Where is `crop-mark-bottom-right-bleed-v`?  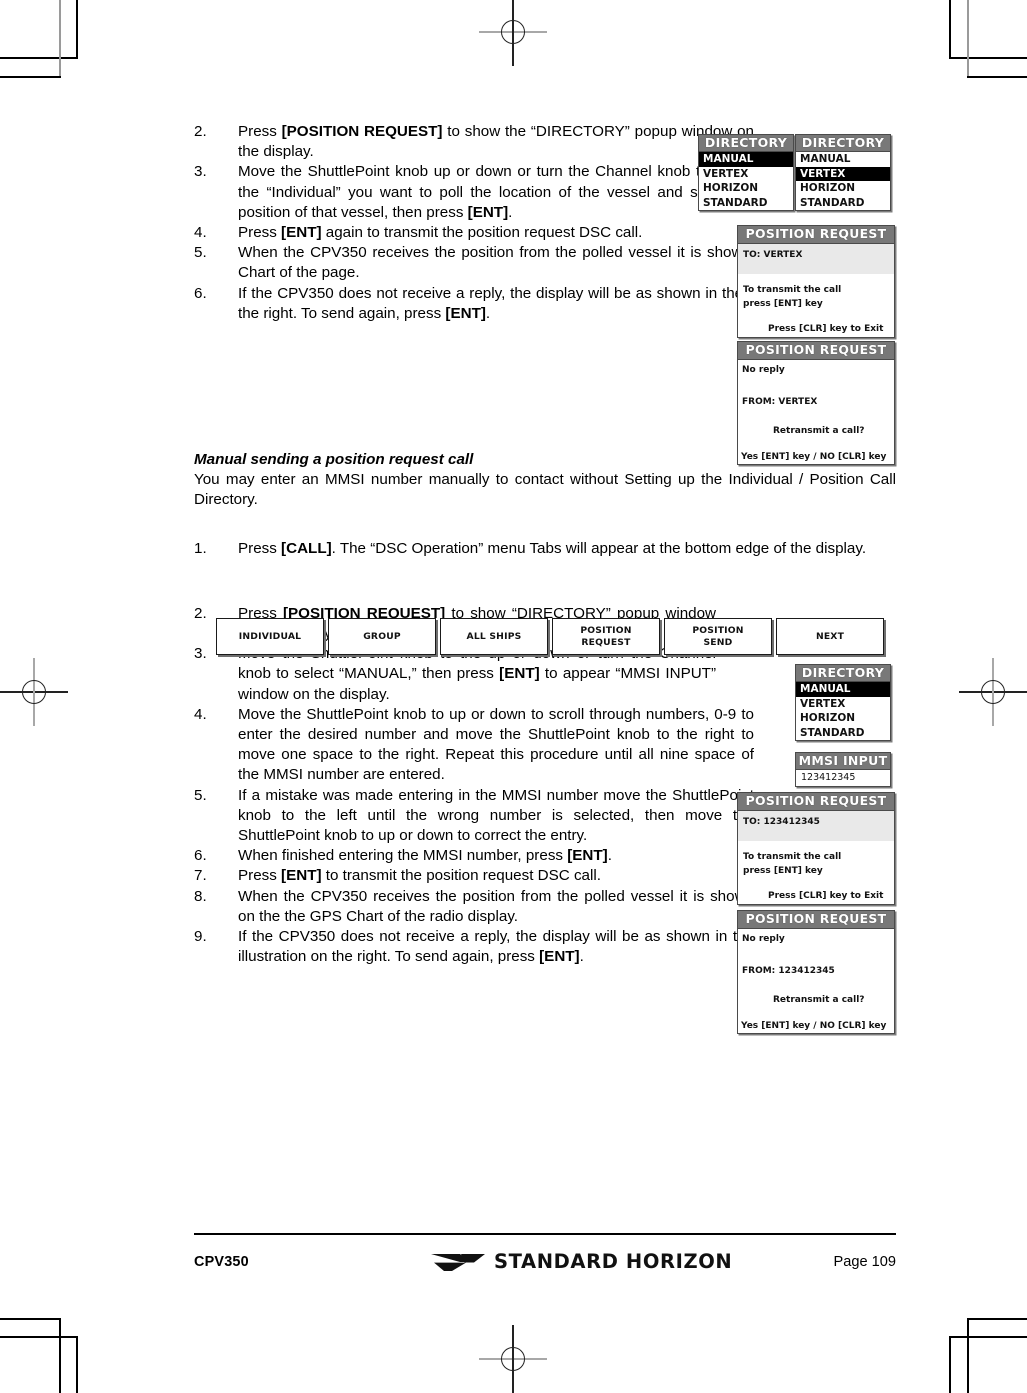 crop-mark-bottom-right-bleed-v is located at coordinates (968, 1355).